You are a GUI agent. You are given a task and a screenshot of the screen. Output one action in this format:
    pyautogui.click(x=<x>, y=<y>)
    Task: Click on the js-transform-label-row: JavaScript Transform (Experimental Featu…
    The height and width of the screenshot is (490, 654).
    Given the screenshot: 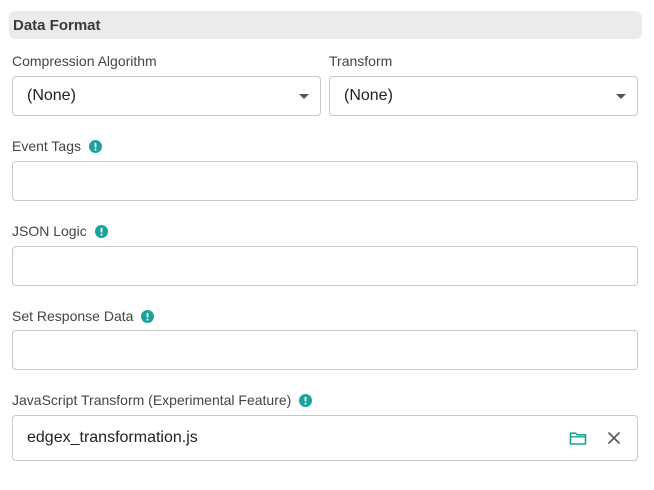 What is the action you would take?
    pyautogui.click(x=162, y=400)
    